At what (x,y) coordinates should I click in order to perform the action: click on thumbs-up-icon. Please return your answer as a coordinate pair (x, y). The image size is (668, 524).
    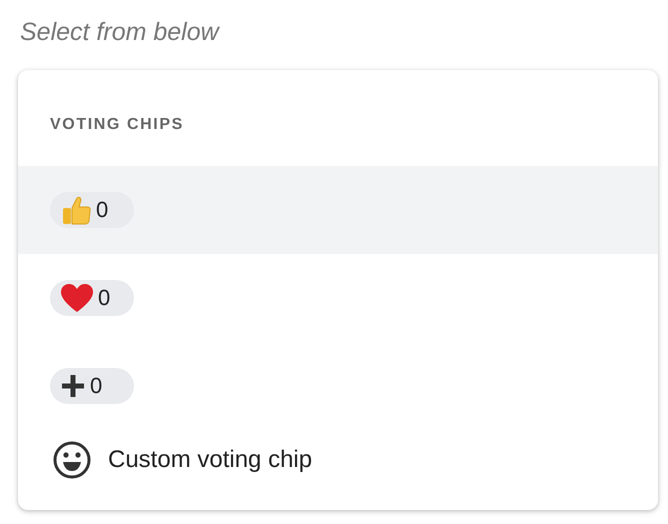
    Looking at the image, I should click on (76, 210).